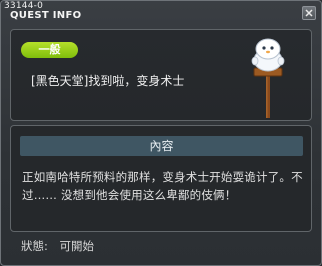  I want to click on snowman-sign-icon, so click(268, 78).